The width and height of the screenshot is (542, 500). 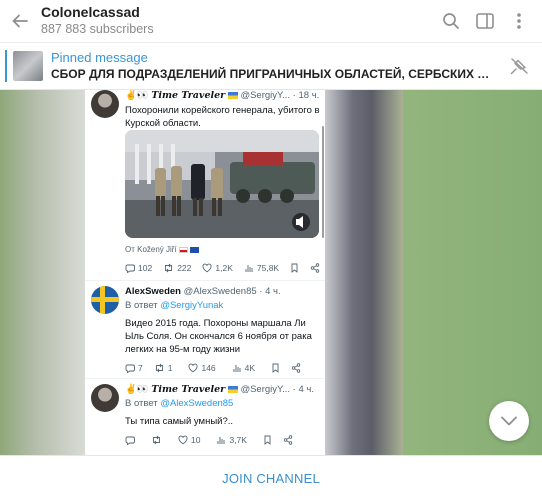 I want to click on sidebar-toggle-button, so click(x=485, y=21).